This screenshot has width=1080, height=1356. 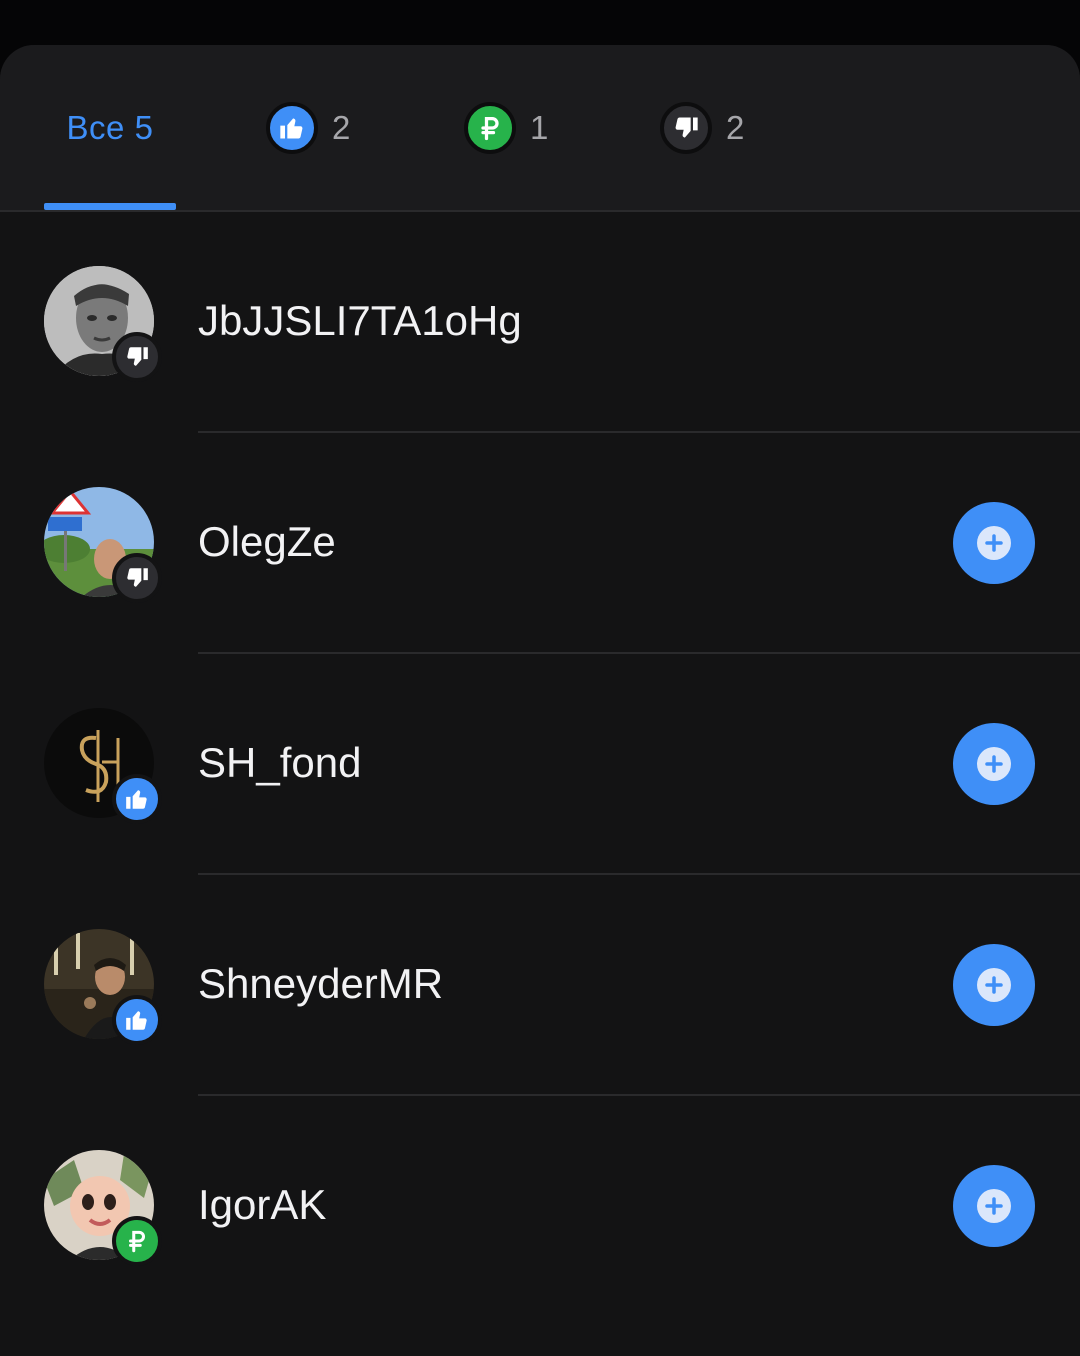 I want to click on username: ShneyderMR, so click(x=320, y=984).